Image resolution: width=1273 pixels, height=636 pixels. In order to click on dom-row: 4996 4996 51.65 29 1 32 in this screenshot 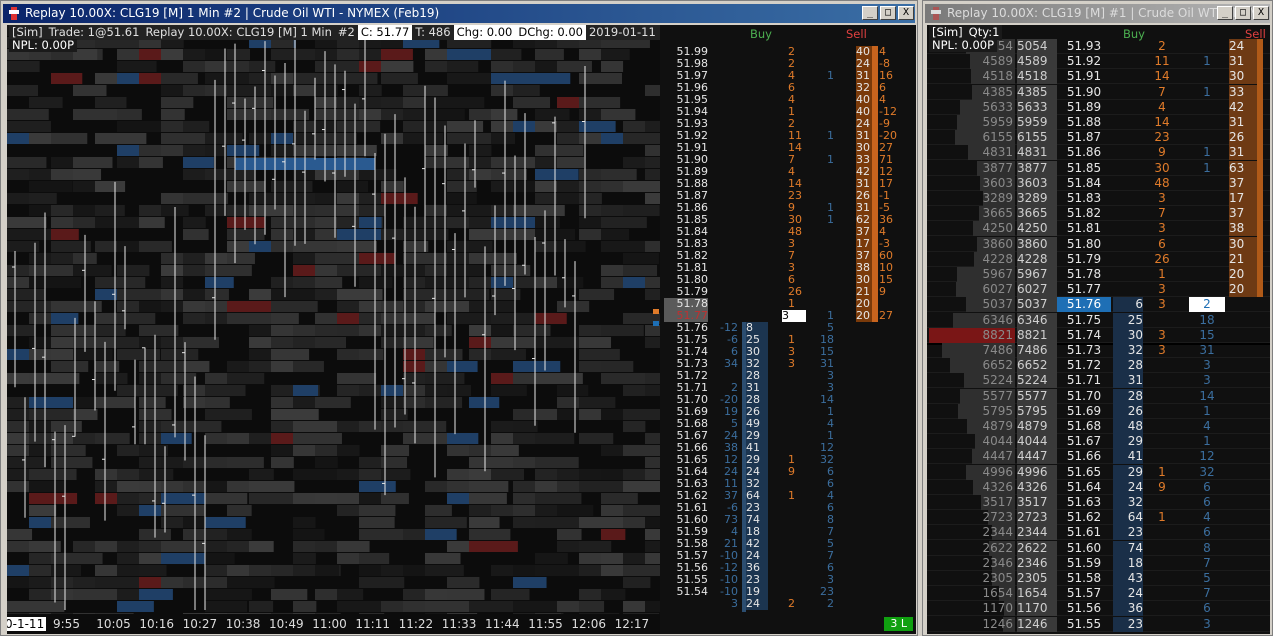, I will do `click(1098, 472)`.